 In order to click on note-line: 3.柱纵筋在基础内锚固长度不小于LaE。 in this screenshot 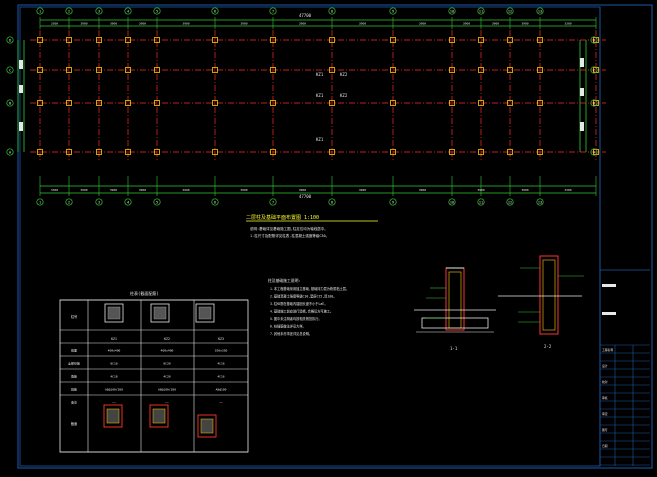, I will do `click(298, 303)`.